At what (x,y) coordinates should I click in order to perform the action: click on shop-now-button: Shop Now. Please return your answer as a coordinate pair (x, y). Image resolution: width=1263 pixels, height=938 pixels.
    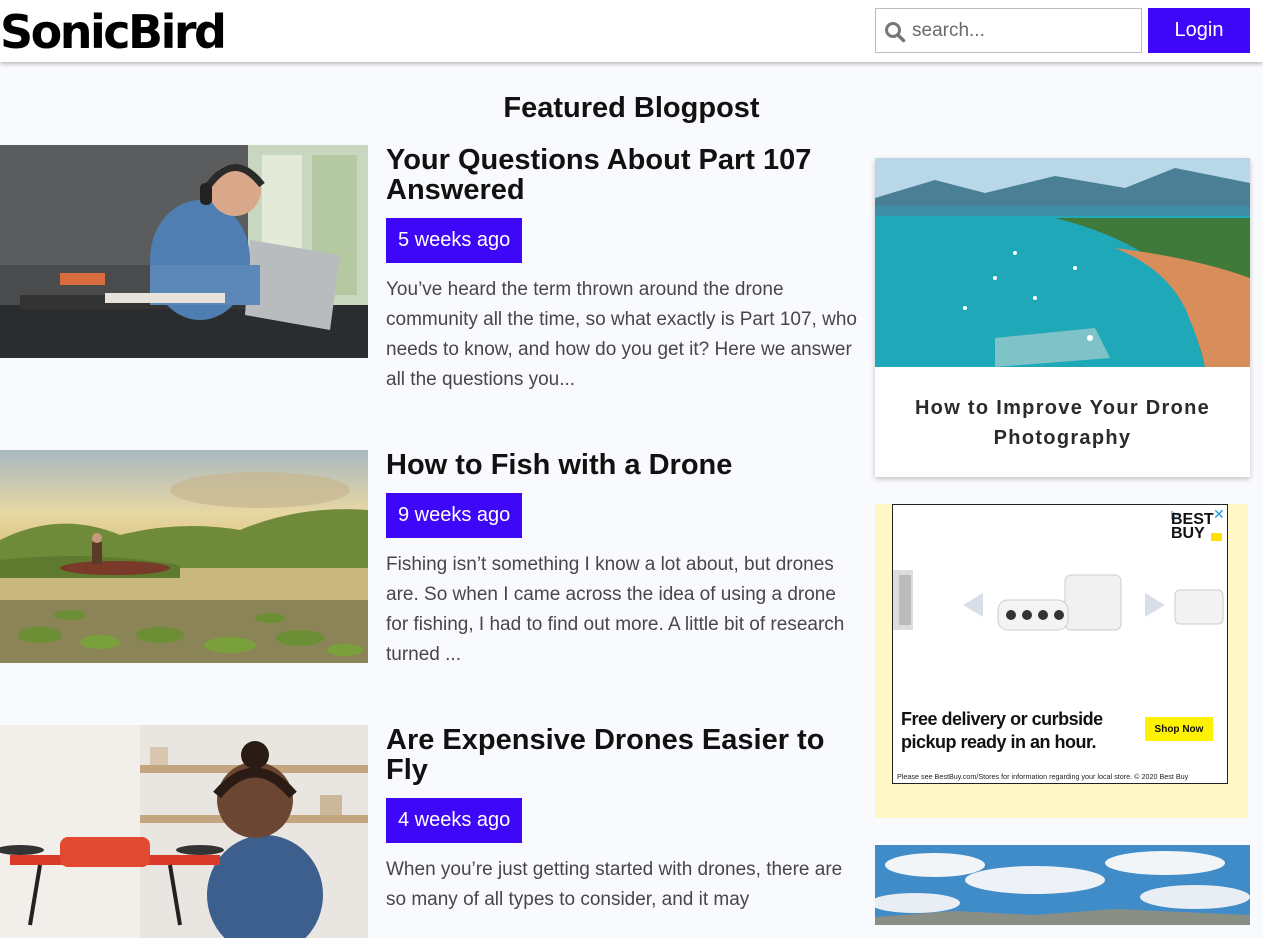
    Looking at the image, I should click on (1179, 729).